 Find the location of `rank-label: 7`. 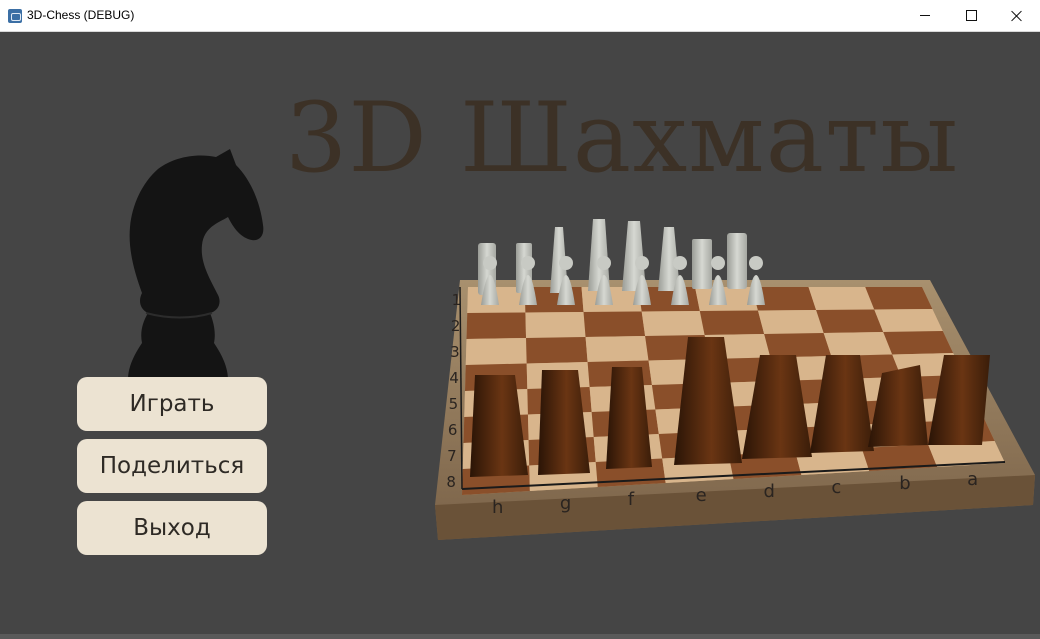

rank-label: 7 is located at coordinates (452, 456).